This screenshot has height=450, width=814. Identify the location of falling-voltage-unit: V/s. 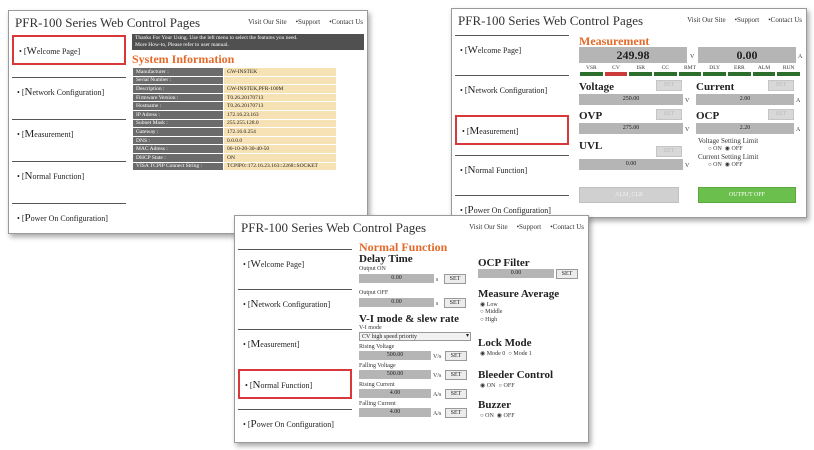
(437, 376).